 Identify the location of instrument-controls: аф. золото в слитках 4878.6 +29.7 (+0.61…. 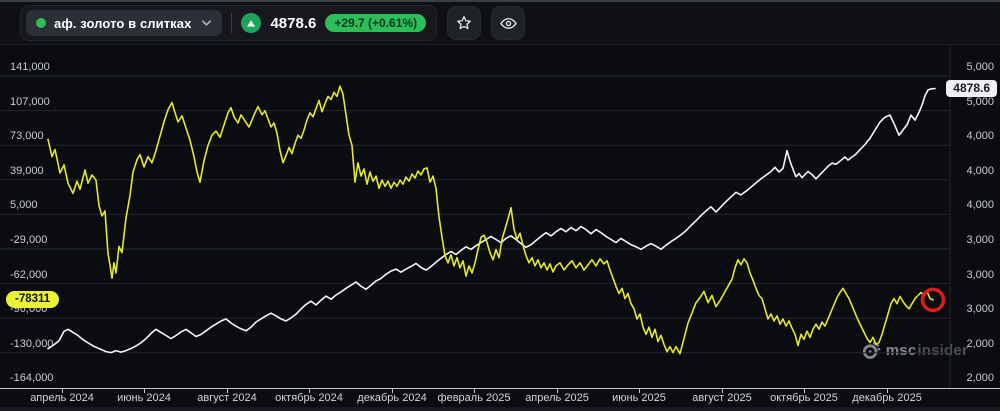
(229, 23).